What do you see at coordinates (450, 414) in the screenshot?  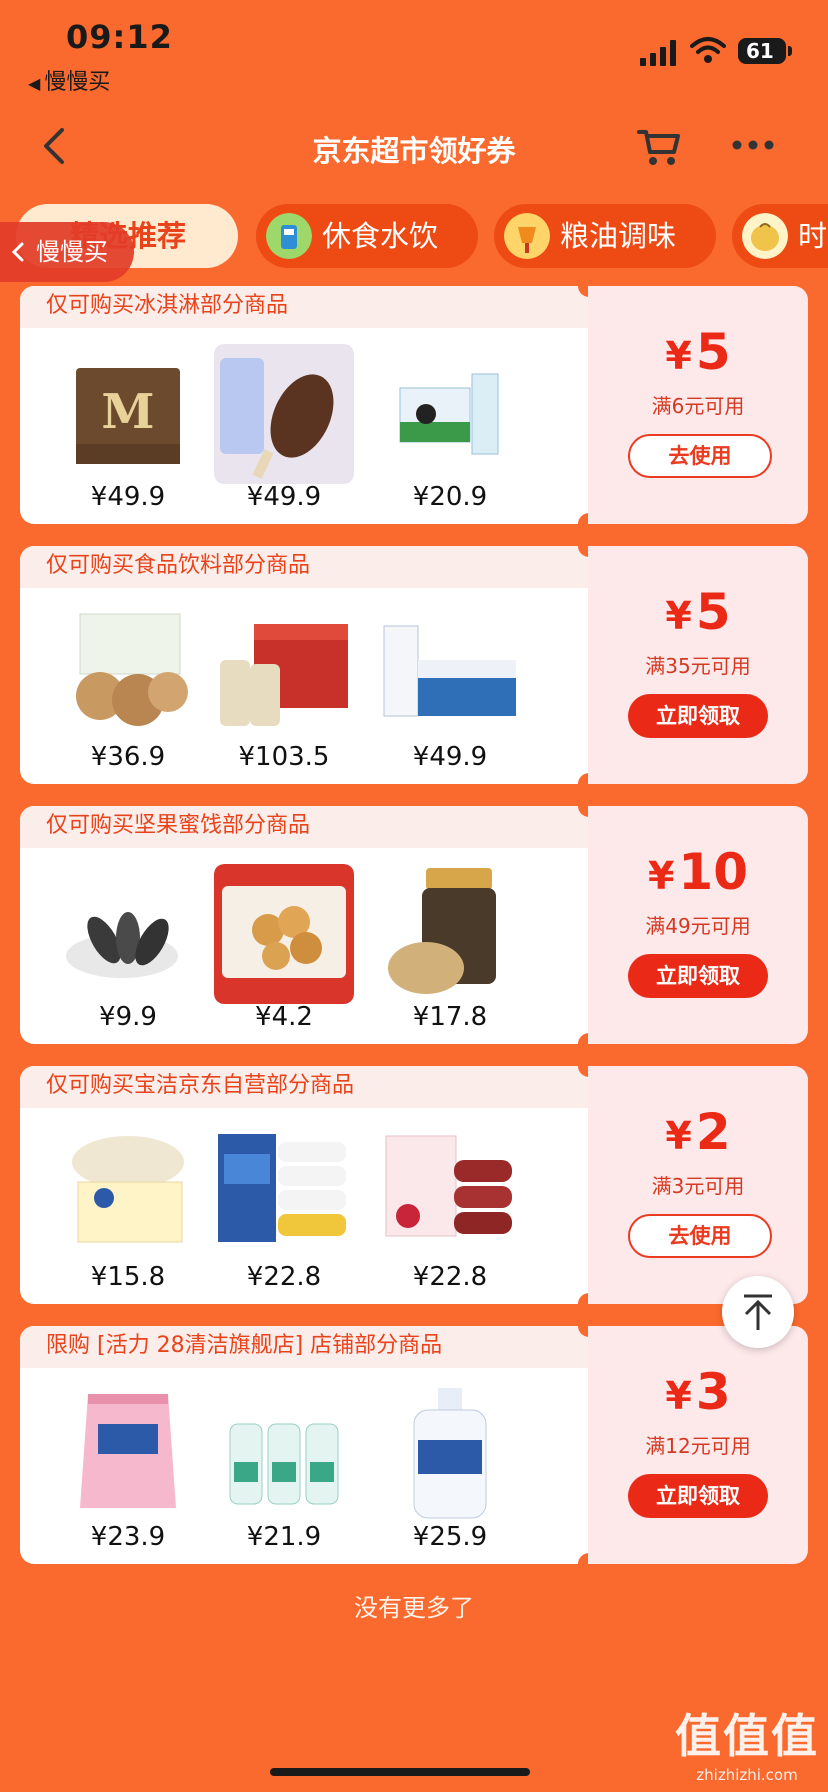 I see `milk-ice-pop-icon` at bounding box center [450, 414].